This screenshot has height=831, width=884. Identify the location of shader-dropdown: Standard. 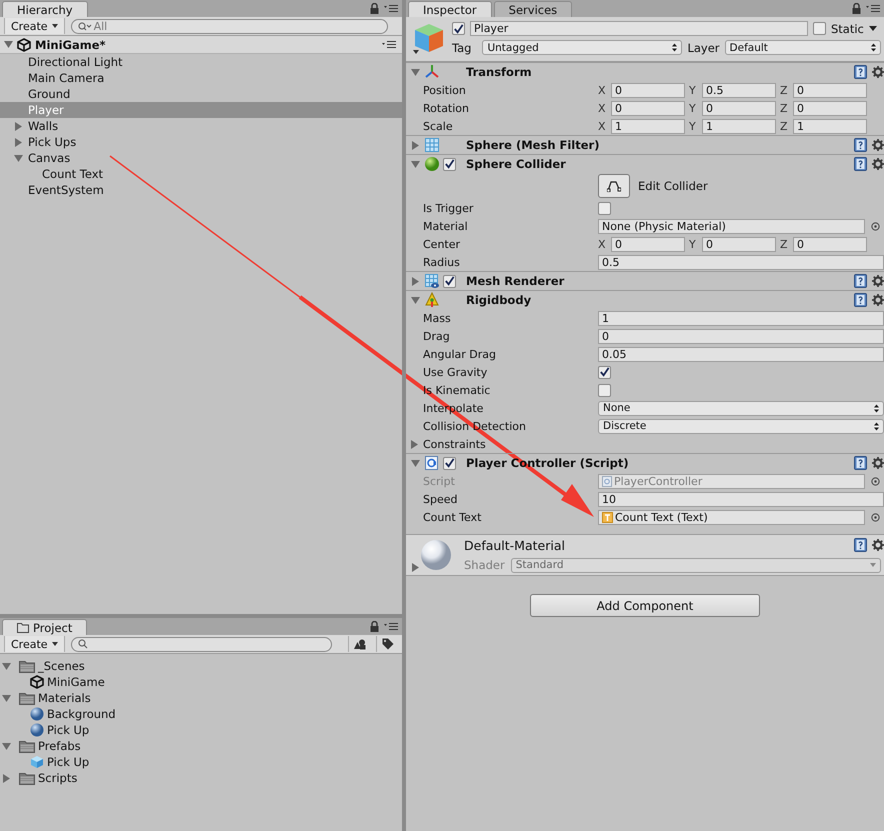
(695, 565).